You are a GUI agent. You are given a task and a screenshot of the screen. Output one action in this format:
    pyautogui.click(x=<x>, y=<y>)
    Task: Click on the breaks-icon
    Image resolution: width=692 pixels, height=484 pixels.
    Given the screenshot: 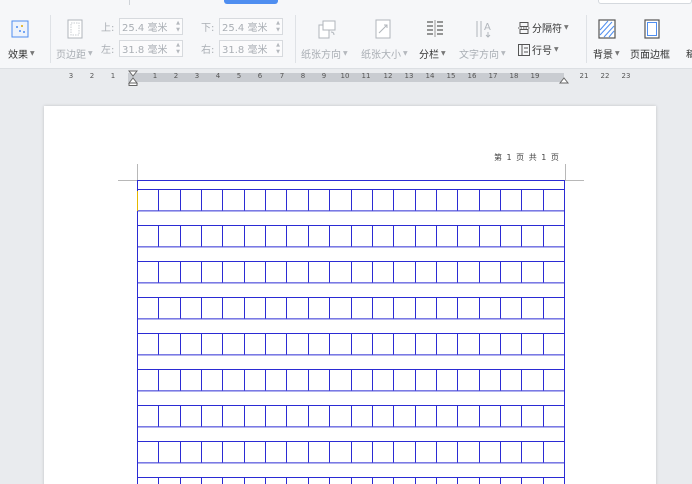 What is the action you would take?
    pyautogui.click(x=524, y=27)
    